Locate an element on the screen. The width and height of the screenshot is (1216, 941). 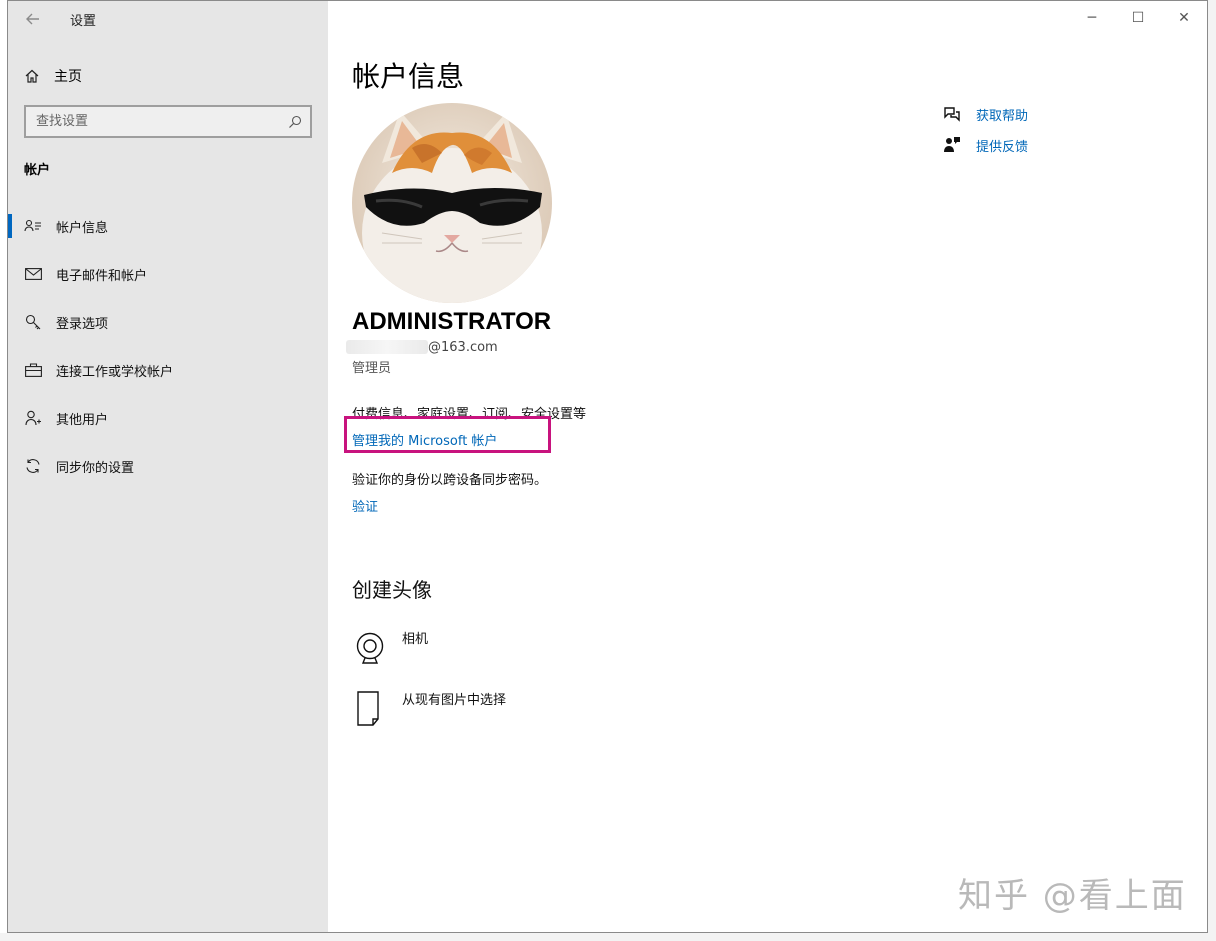
sidebar-item-sync: 同步你的设置 is located at coordinates (168, 466).